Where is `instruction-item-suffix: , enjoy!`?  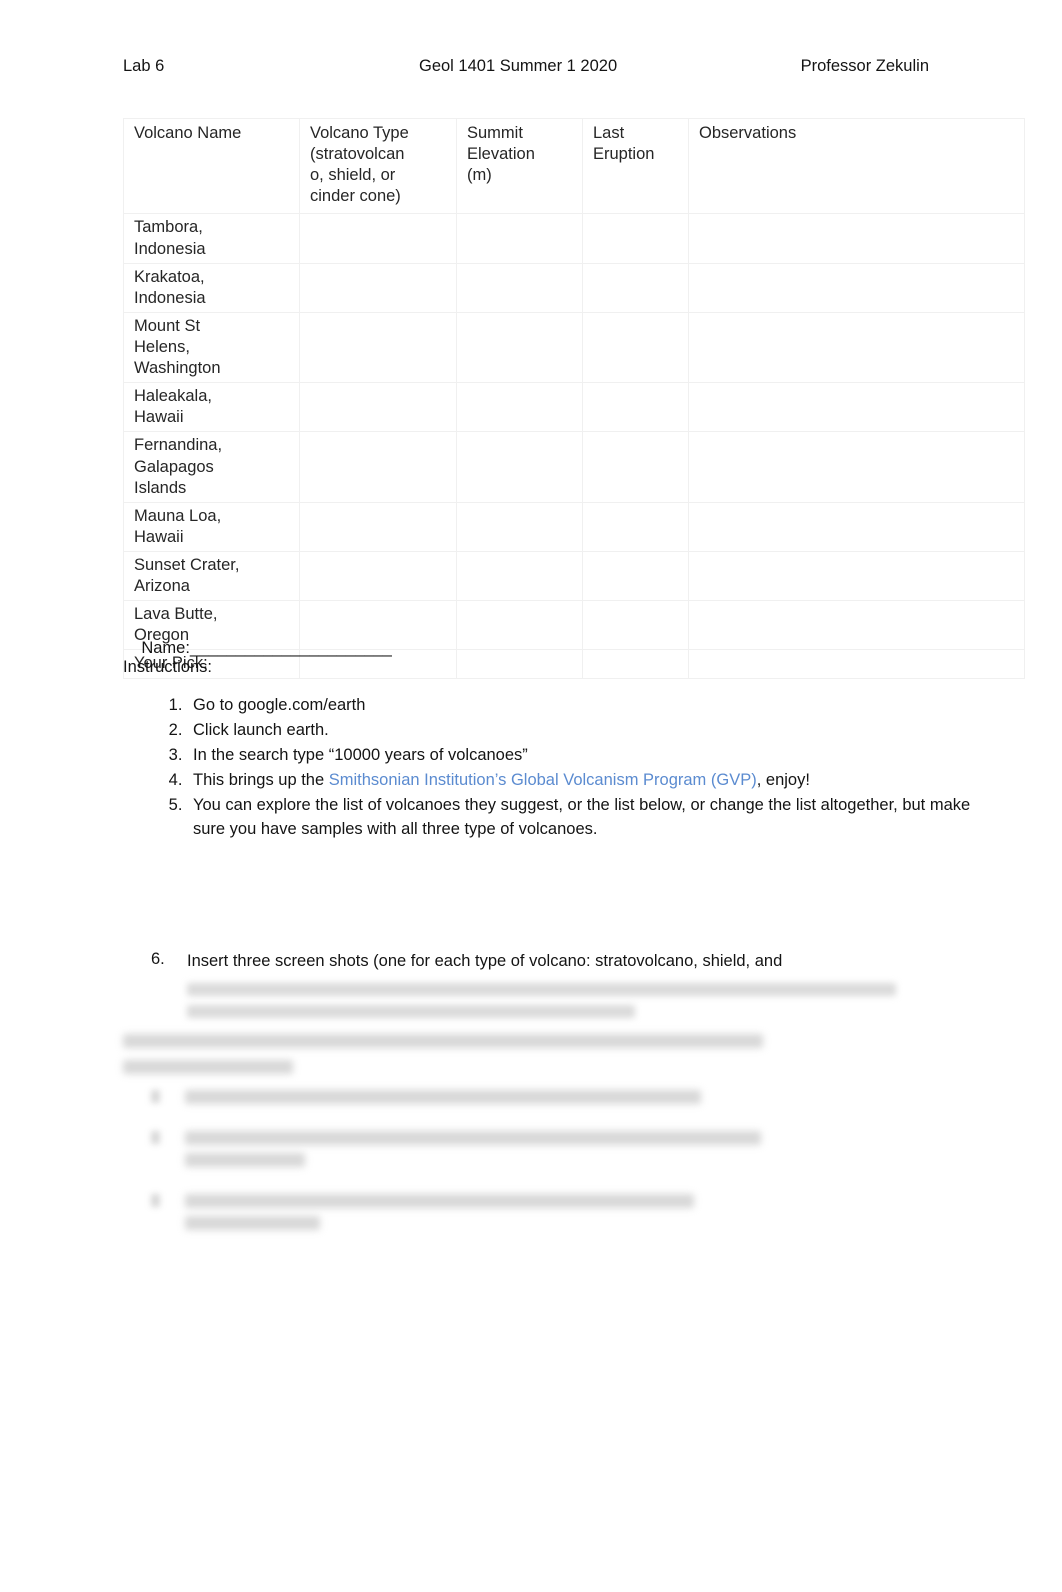
instruction-item-suffix: , enjoy! is located at coordinates (783, 779).